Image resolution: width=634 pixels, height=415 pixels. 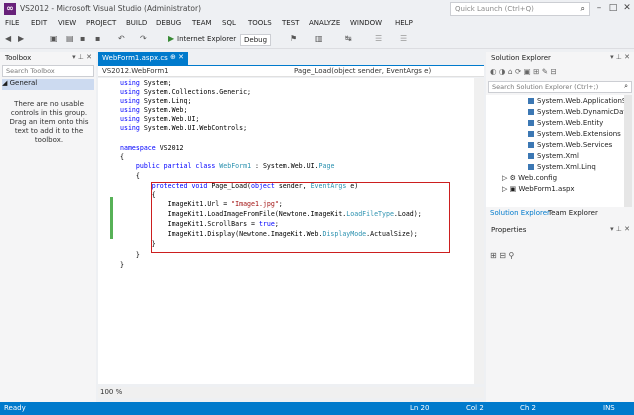 I want to click on tree-item-webform1-aspx: ▷ ▣ WebForm1.aspx, so click(x=538, y=189).